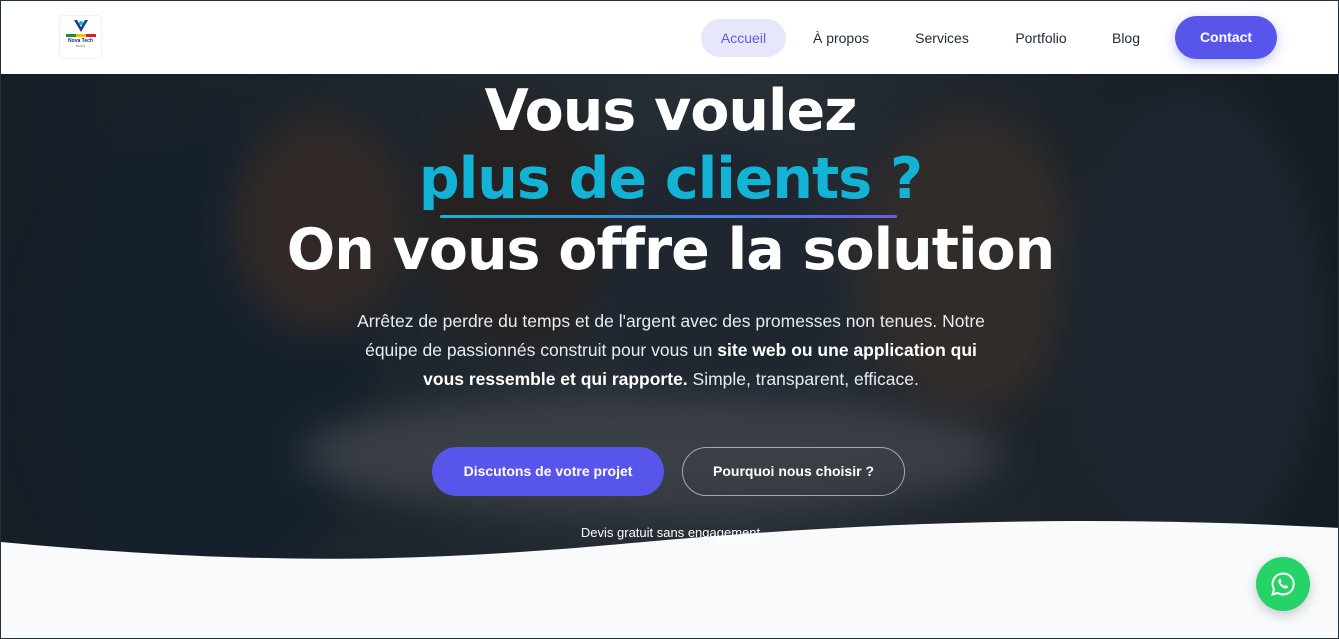 The image size is (1339, 639). I want to click on free-quote-note: Devis gratuit sans engagement, so click(670, 532).